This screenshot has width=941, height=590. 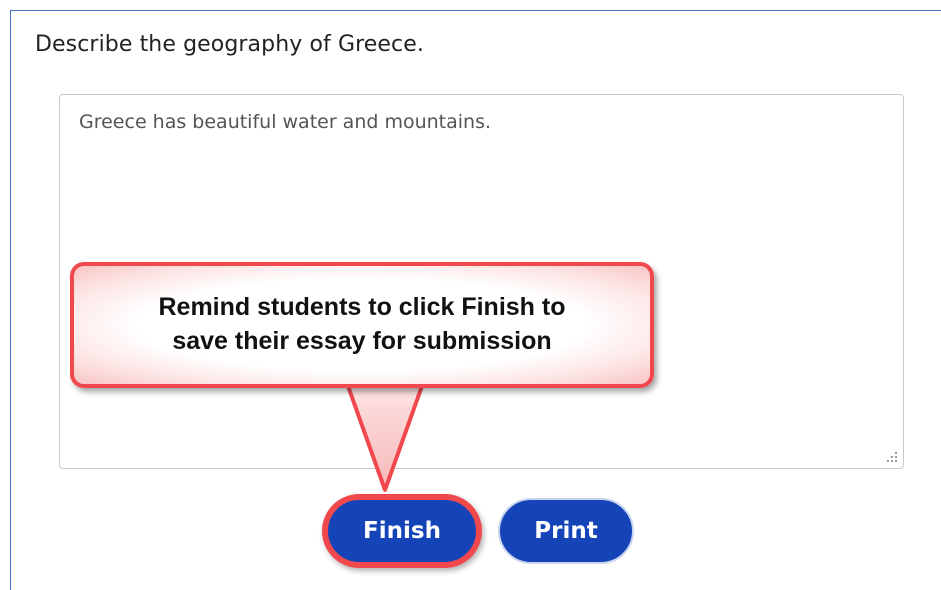 What do you see at coordinates (229, 44) in the screenshot?
I see `question-prompt: Describe the geography of Greece.` at bounding box center [229, 44].